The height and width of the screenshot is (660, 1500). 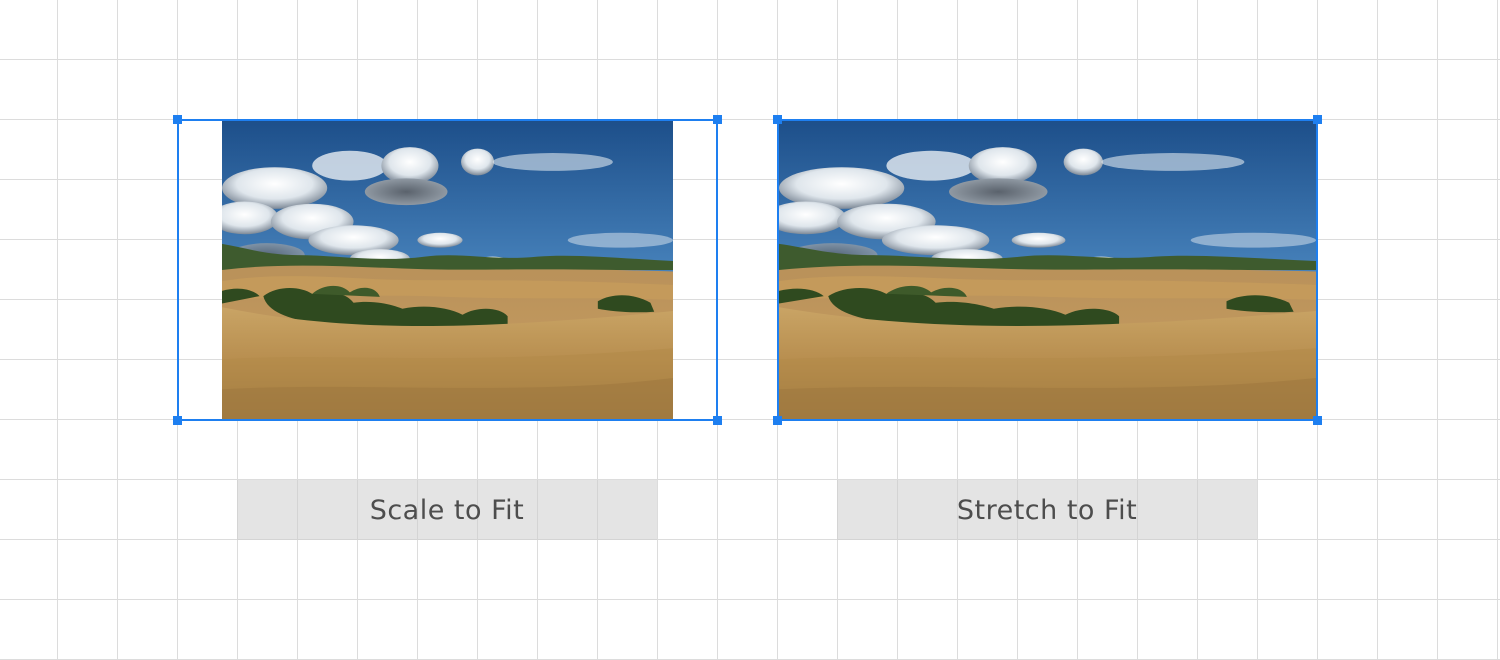 I want to click on scaled-landscape-image, so click(x=447, y=270).